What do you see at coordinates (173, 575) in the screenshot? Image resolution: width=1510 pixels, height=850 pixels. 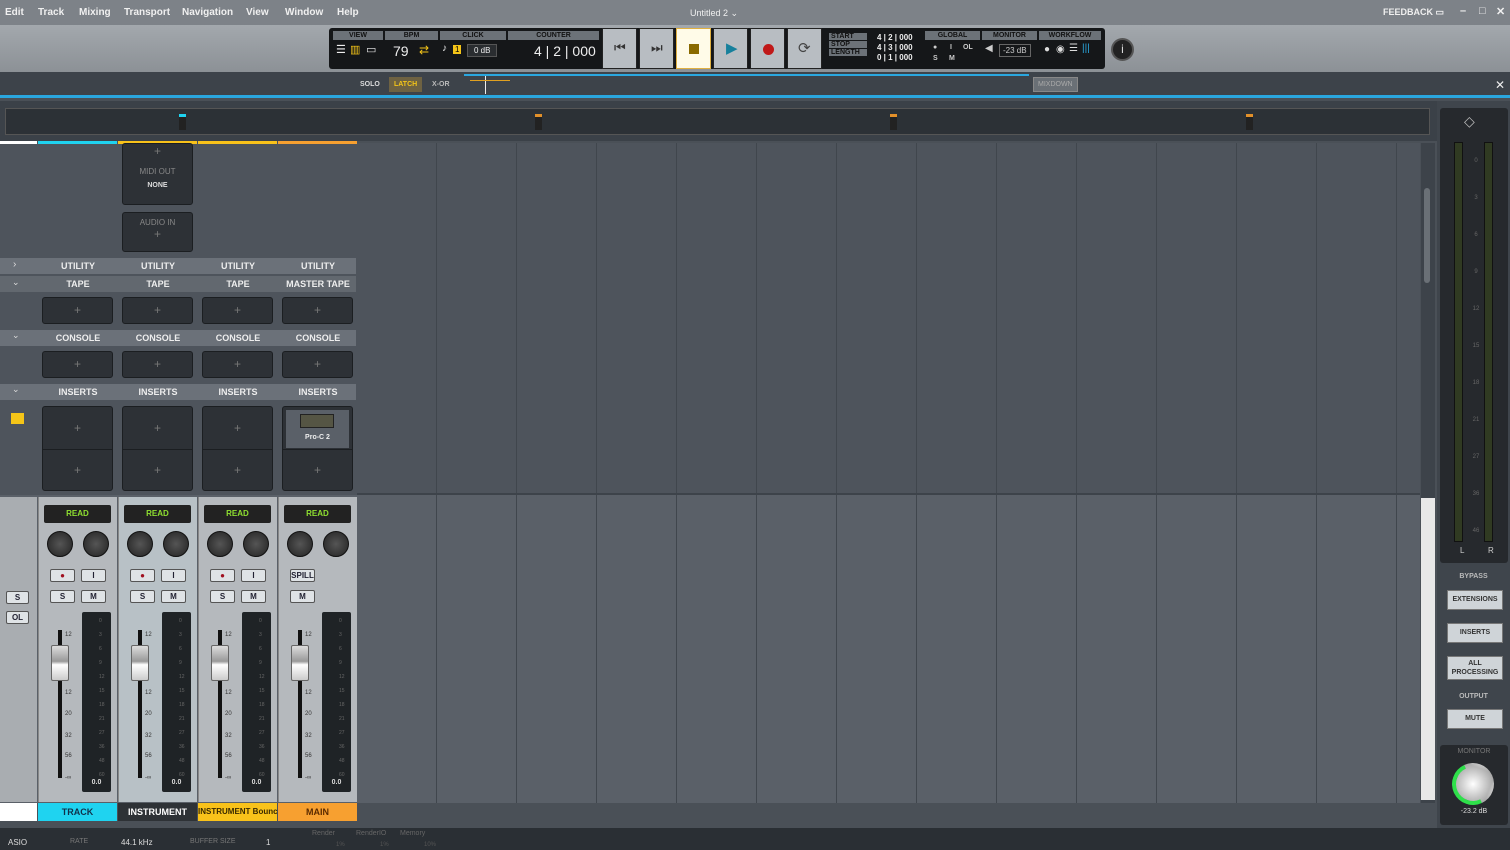 I see `input-monitor-button: I` at bounding box center [173, 575].